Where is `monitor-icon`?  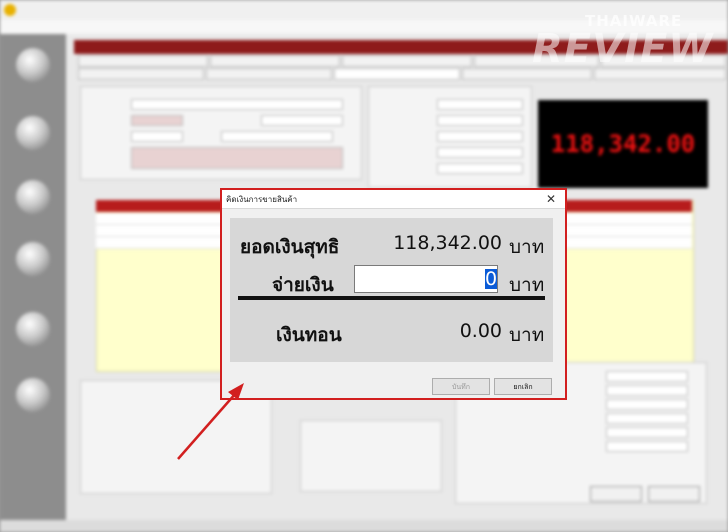 monitor-icon is located at coordinates (33, 395).